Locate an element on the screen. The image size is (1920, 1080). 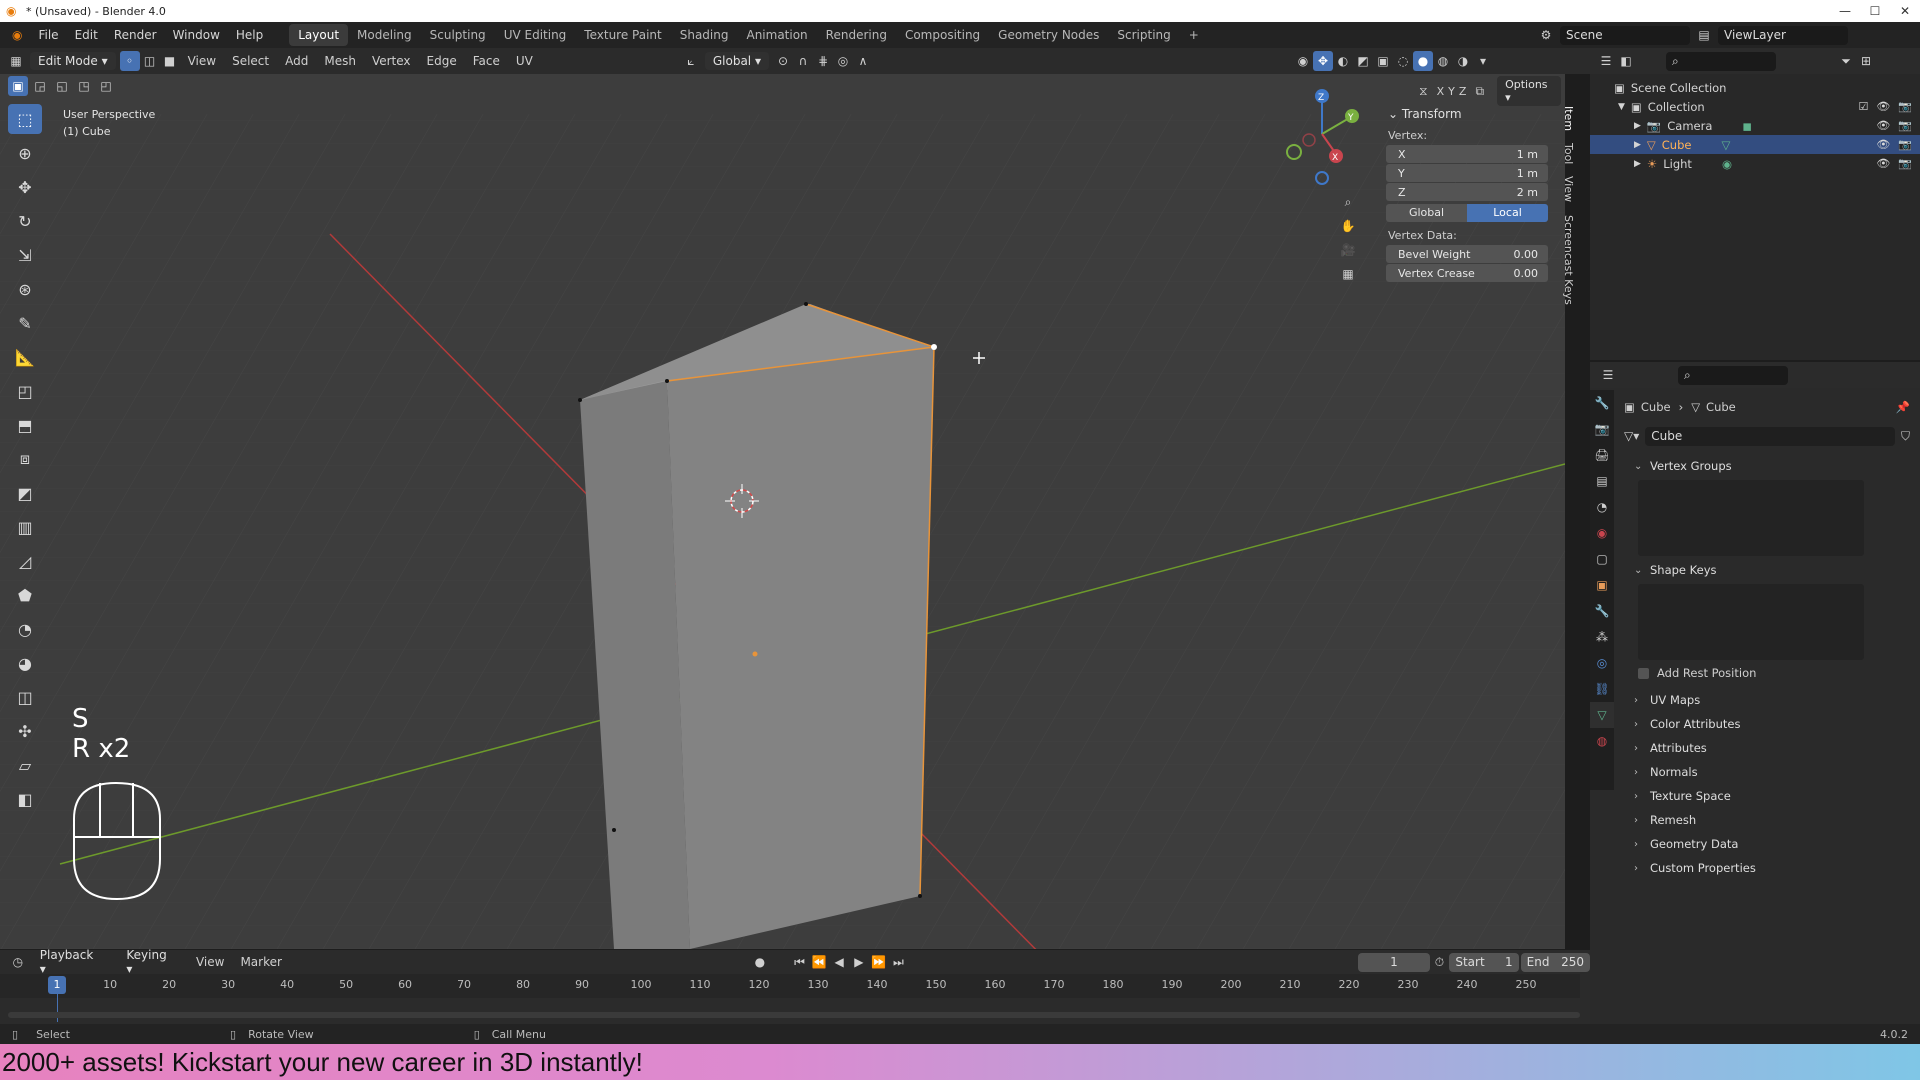
constraints-tab-icon: ⛓ is located at coordinates (1602, 689).